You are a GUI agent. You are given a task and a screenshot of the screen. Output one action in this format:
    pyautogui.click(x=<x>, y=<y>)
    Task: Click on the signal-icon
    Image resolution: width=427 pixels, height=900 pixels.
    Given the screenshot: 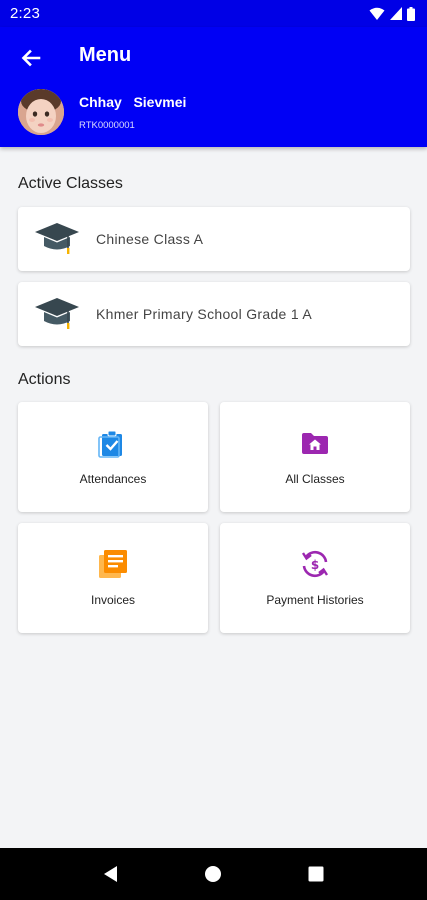 What is the action you would take?
    pyautogui.click(x=396, y=13)
    